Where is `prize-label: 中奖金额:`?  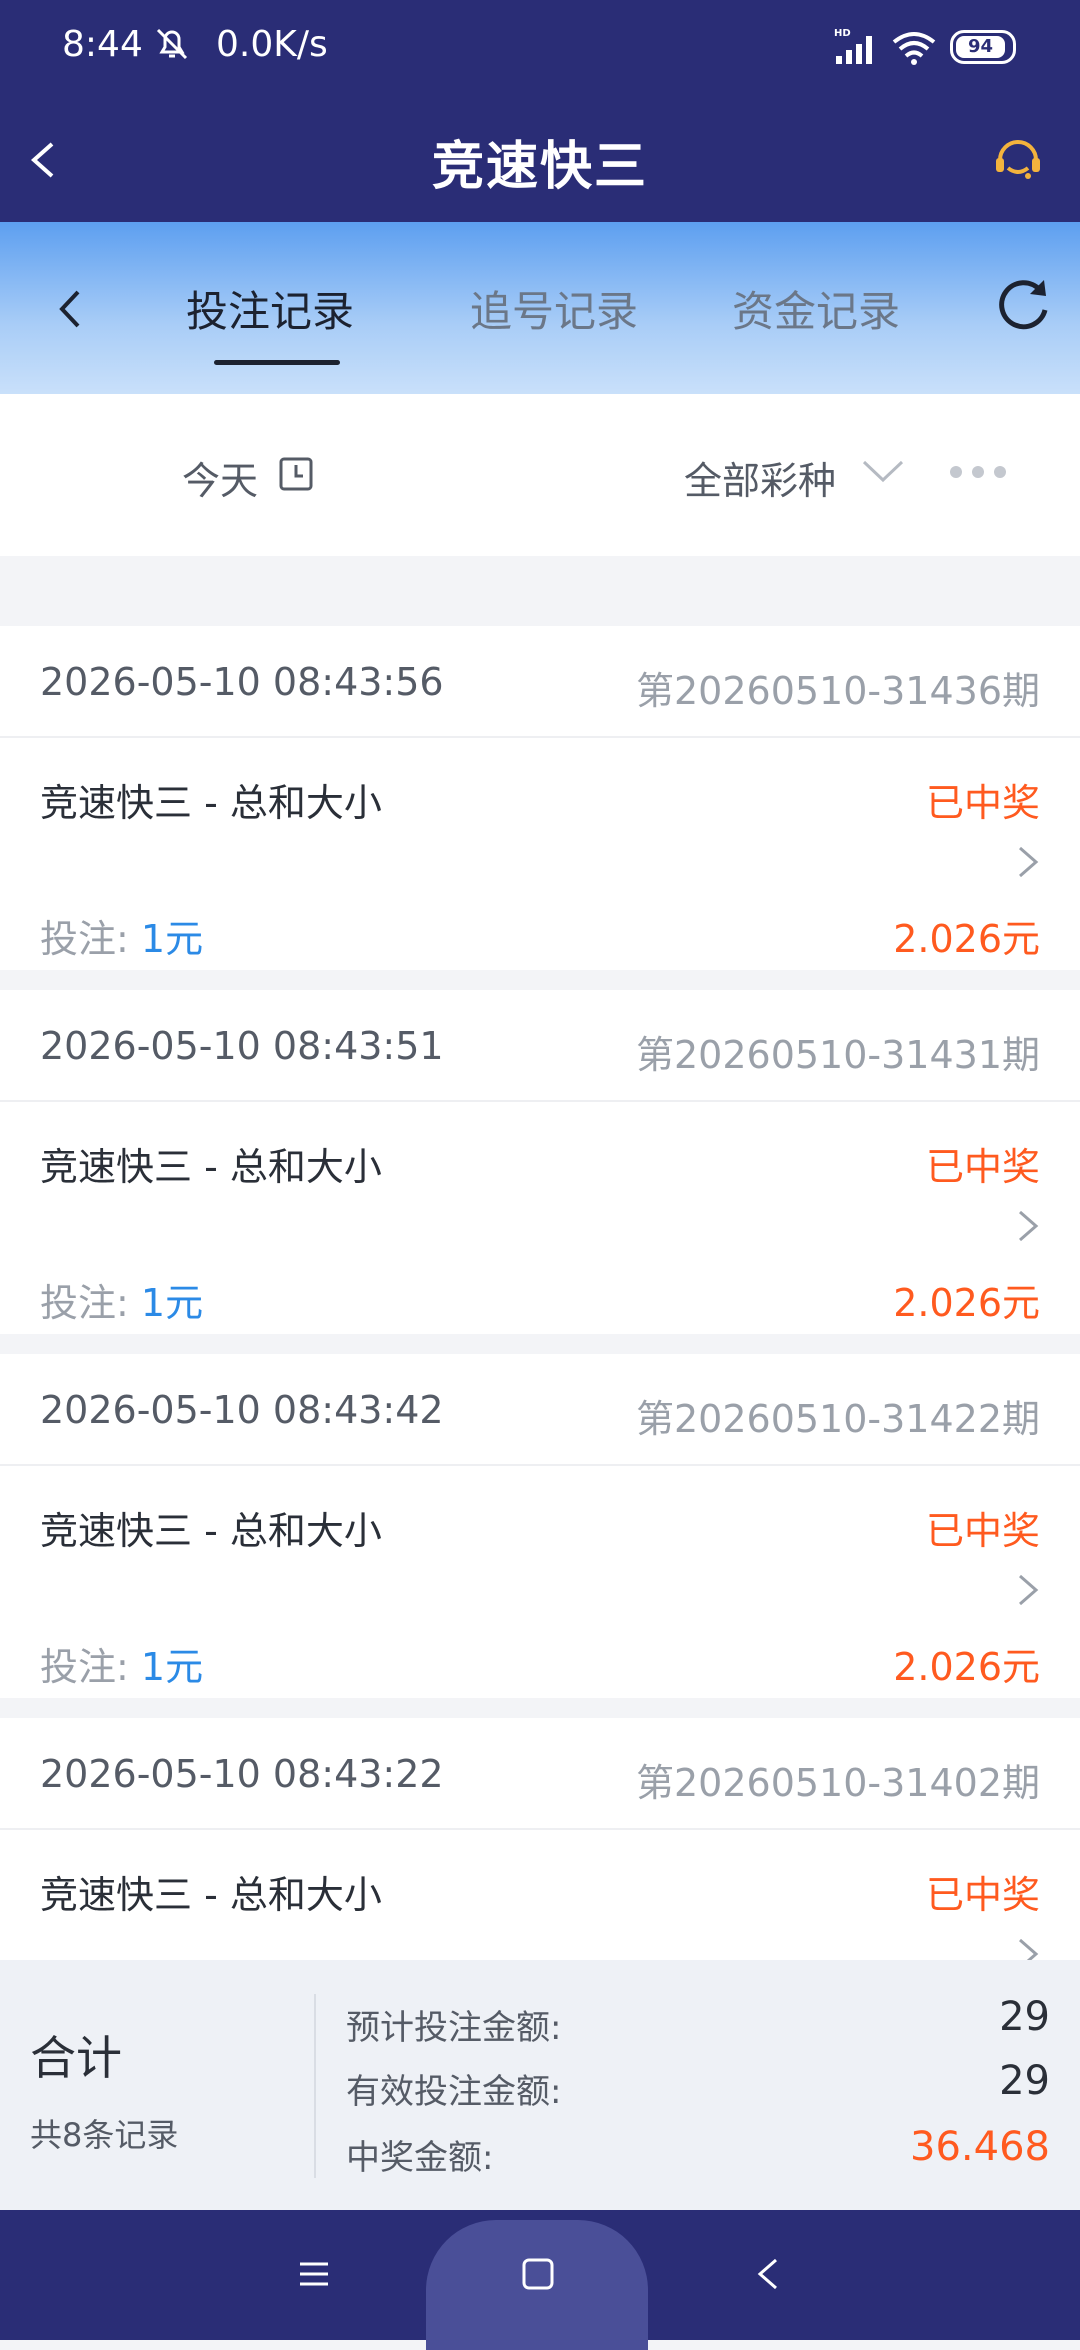 prize-label: 中奖金额: is located at coordinates (420, 2158).